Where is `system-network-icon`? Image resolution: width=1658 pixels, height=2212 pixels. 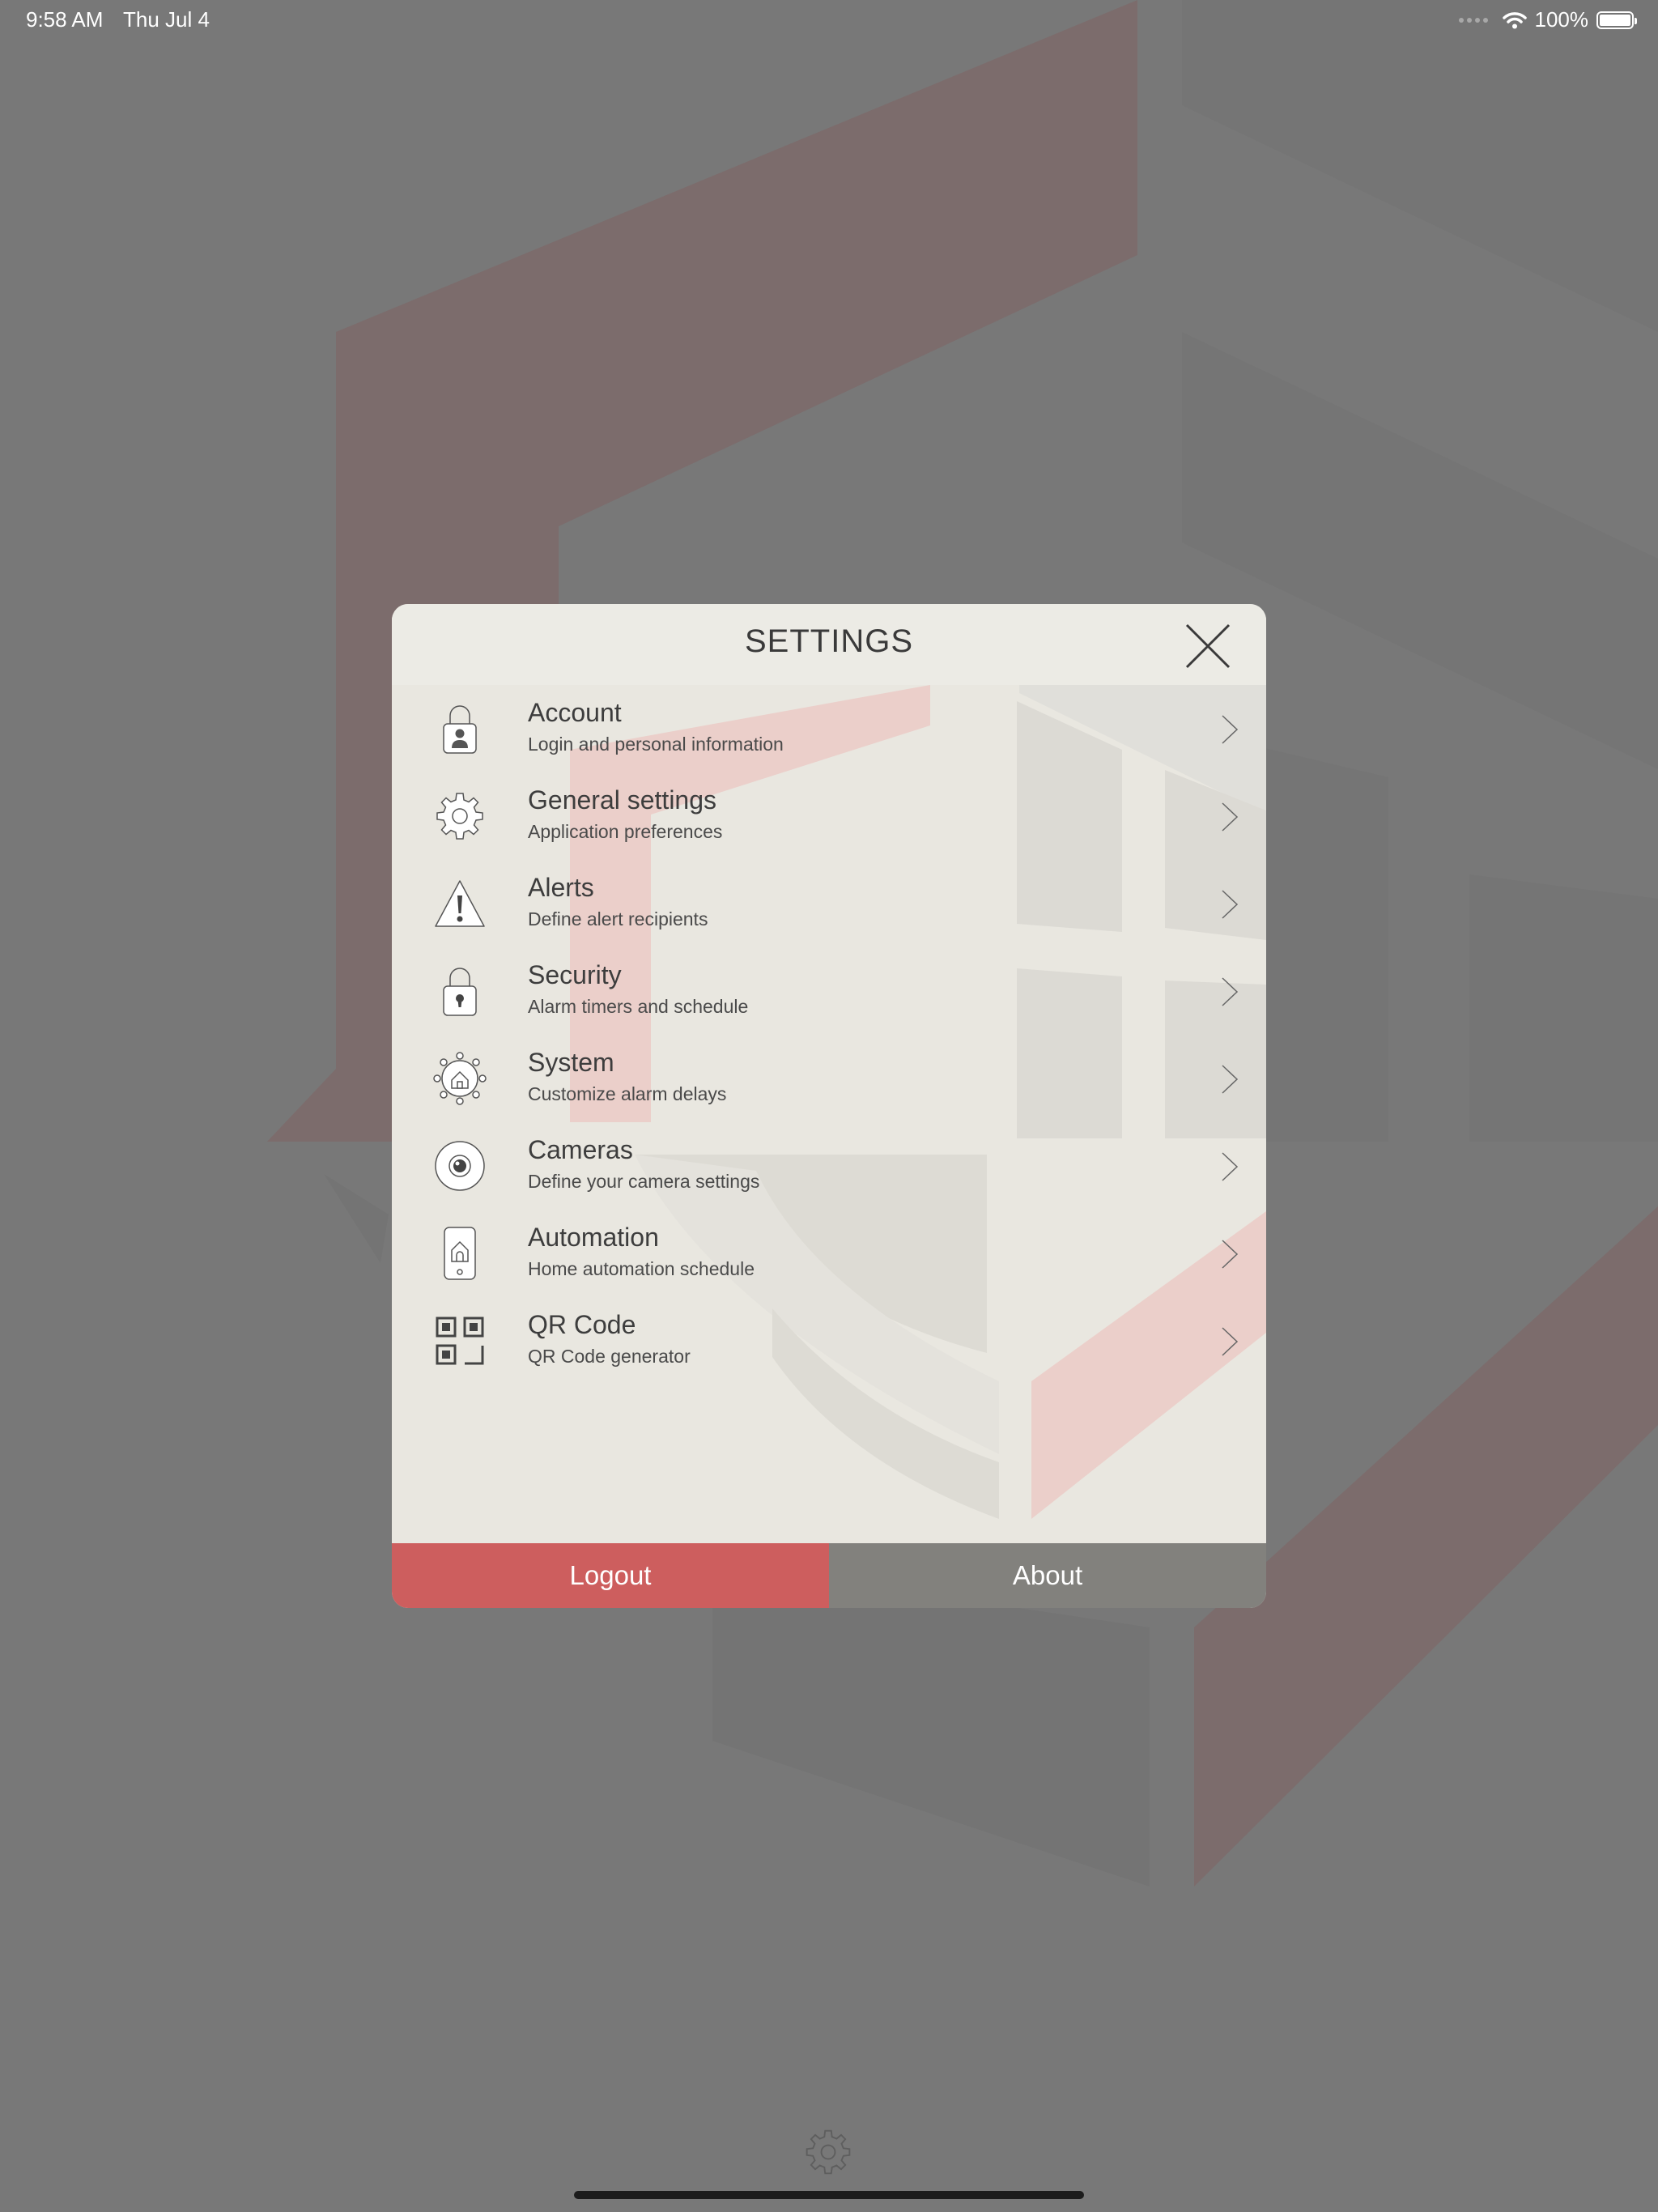 system-network-icon is located at coordinates (460, 1079).